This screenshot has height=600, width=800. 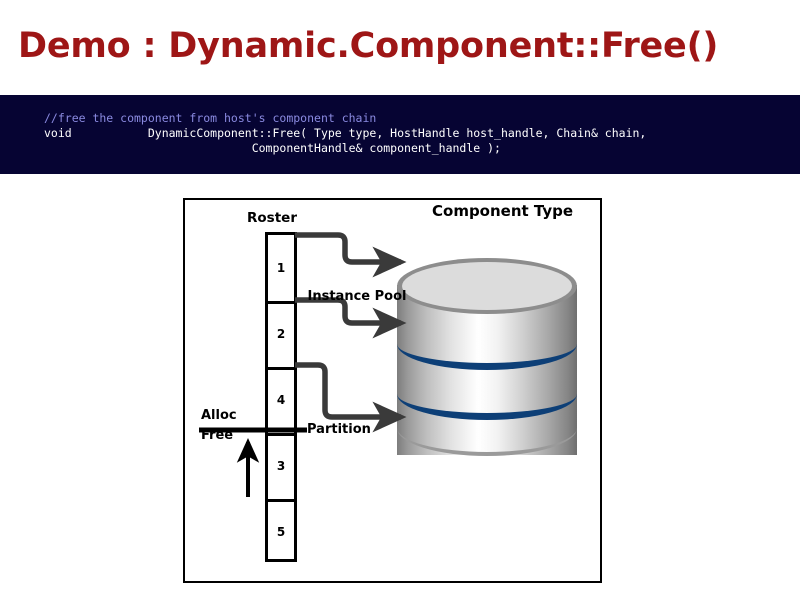 I want to click on roster-cell: 4, so click(x=281, y=400).